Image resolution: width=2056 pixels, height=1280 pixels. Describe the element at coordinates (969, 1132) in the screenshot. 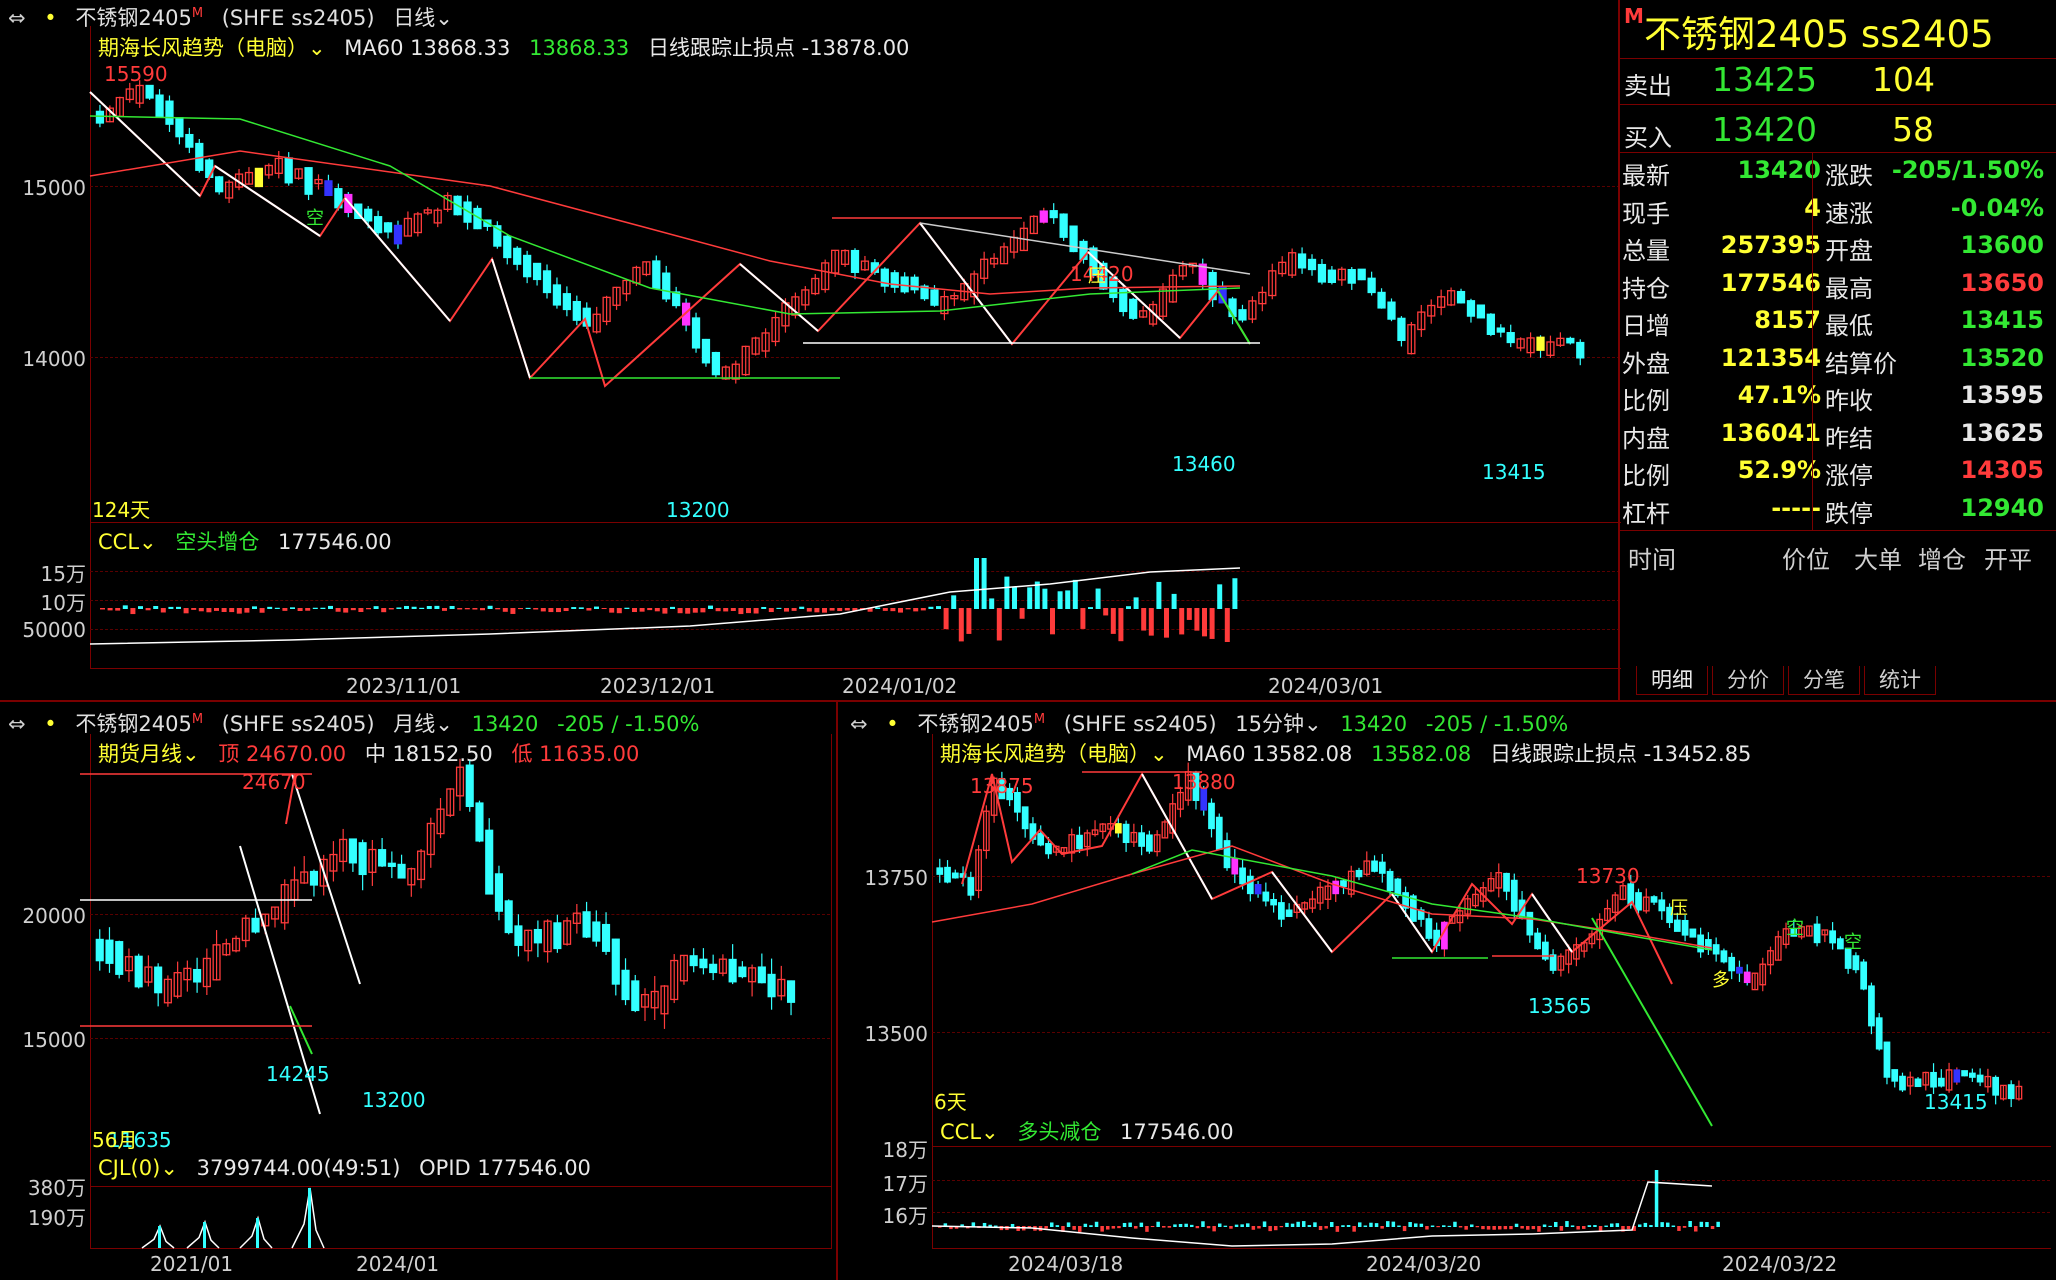

I see `sub-indicator-name: CCL⌄` at that location.